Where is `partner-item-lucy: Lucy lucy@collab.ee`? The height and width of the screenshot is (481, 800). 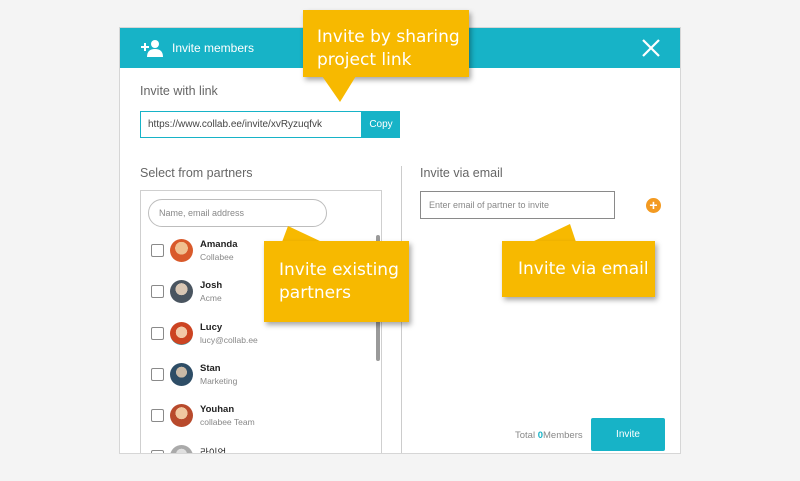 partner-item-lucy: Lucy lucy@collab.ee is located at coordinates (251, 334).